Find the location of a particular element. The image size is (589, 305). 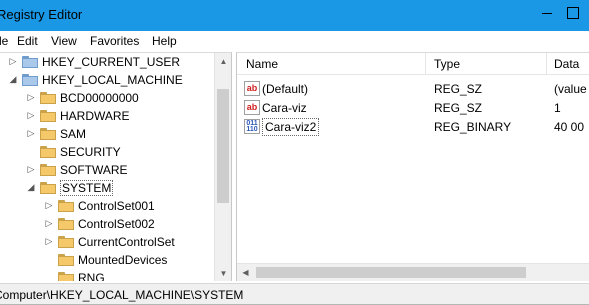

value-data: 40 00 is located at coordinates (569, 127).